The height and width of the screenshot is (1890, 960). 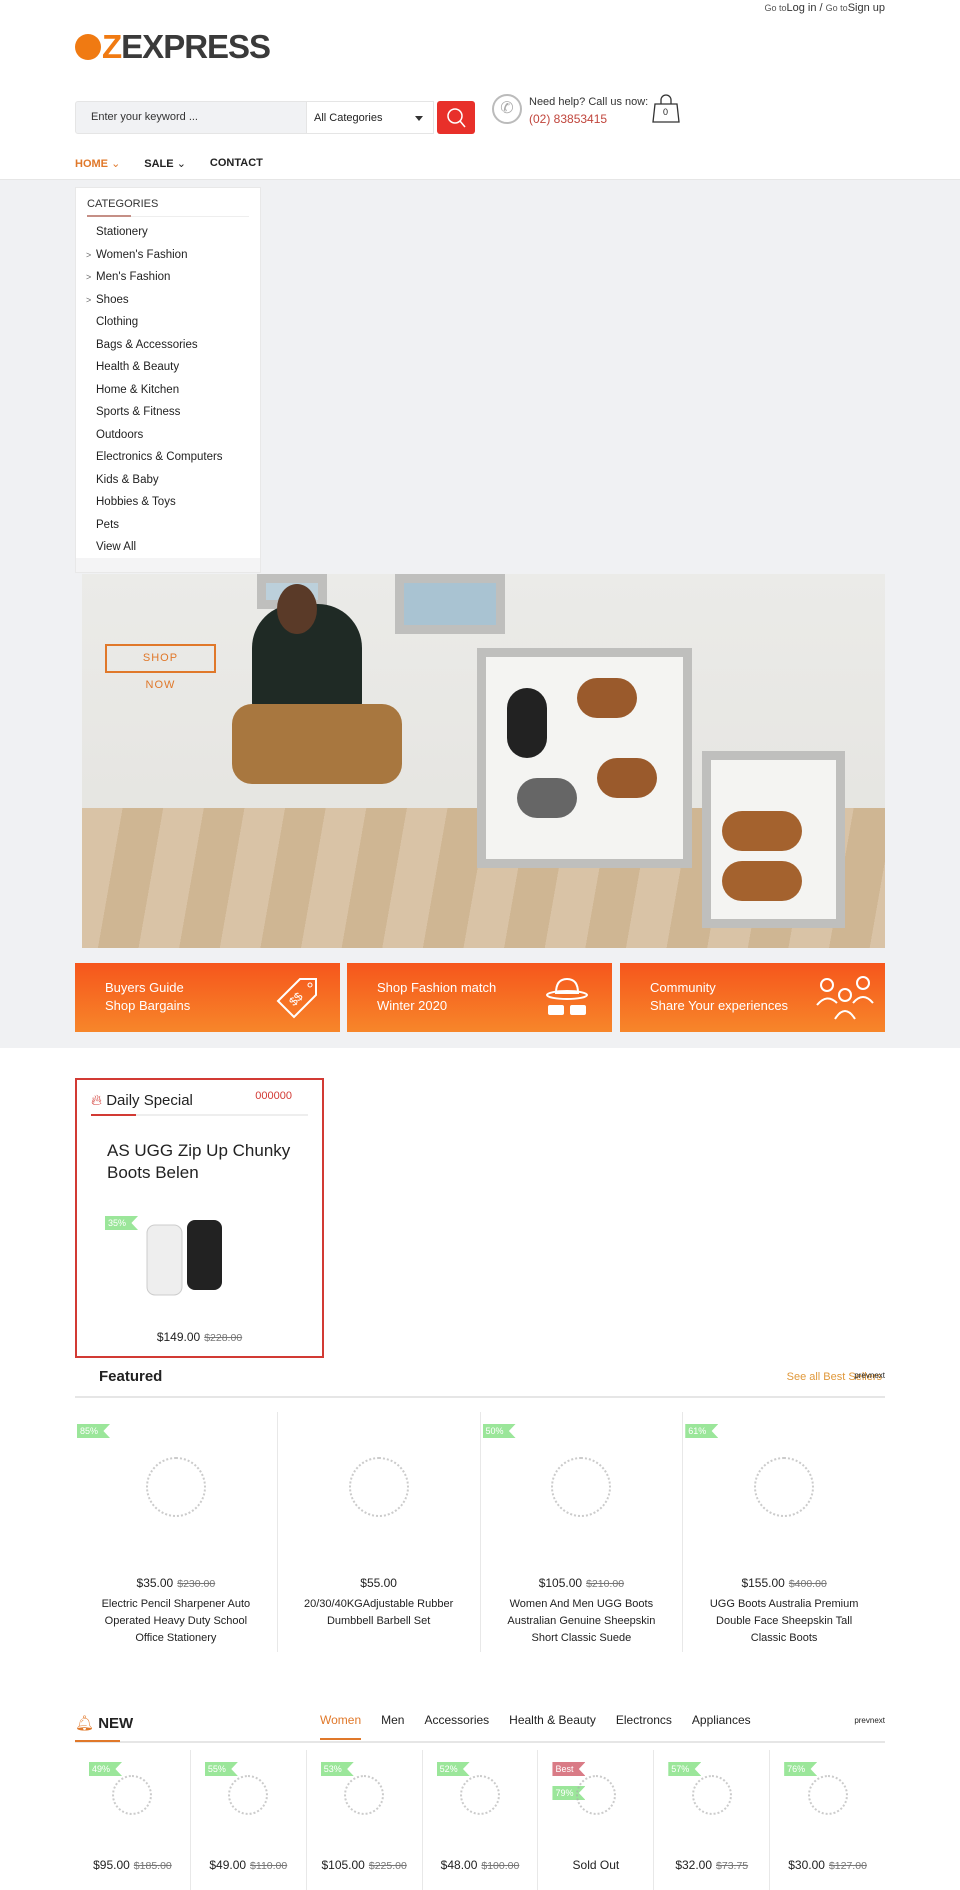 I want to click on product-price: $30.00 $127.00, so click(x=827, y=1865).